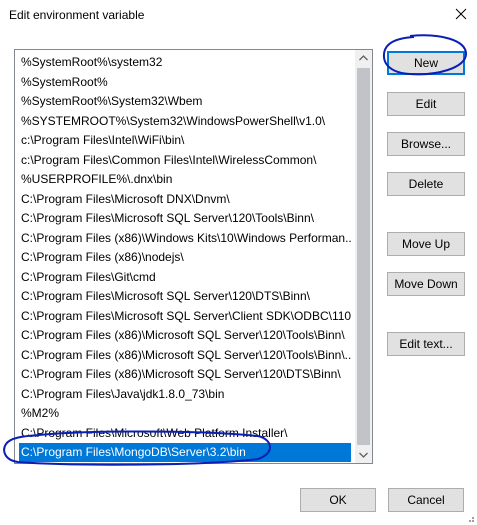 The height and width of the screenshot is (525, 477). What do you see at coordinates (125, 198) in the screenshot?
I see `path-list-item-label: C:\Program Files\Microsoft DNX\Dnvm\` at bounding box center [125, 198].